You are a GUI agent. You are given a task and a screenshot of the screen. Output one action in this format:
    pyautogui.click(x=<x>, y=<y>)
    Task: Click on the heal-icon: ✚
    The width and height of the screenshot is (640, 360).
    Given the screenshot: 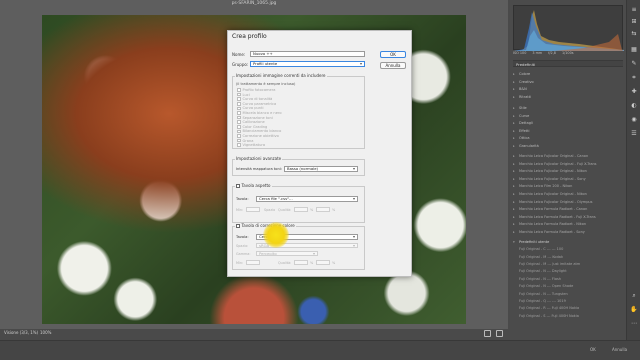 What is the action you would take?
    pyautogui.click(x=634, y=92)
    